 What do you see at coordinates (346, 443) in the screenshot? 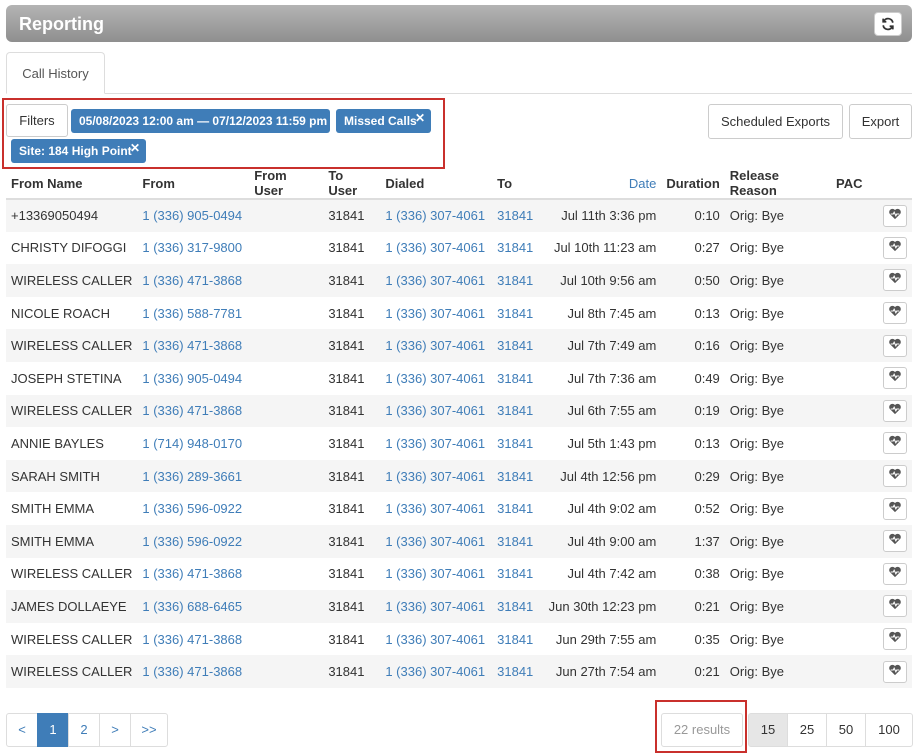
I see `to-user-cell: 31841` at bounding box center [346, 443].